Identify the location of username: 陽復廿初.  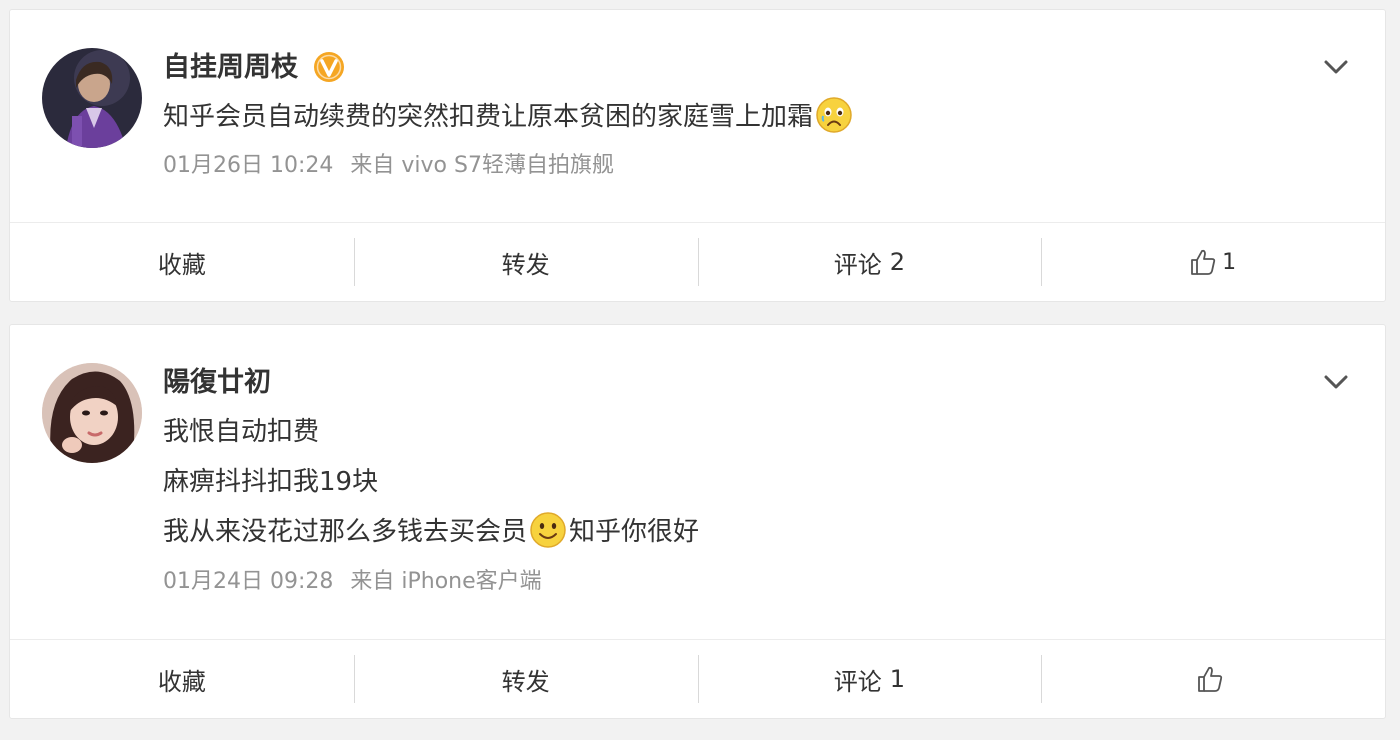
(217, 383).